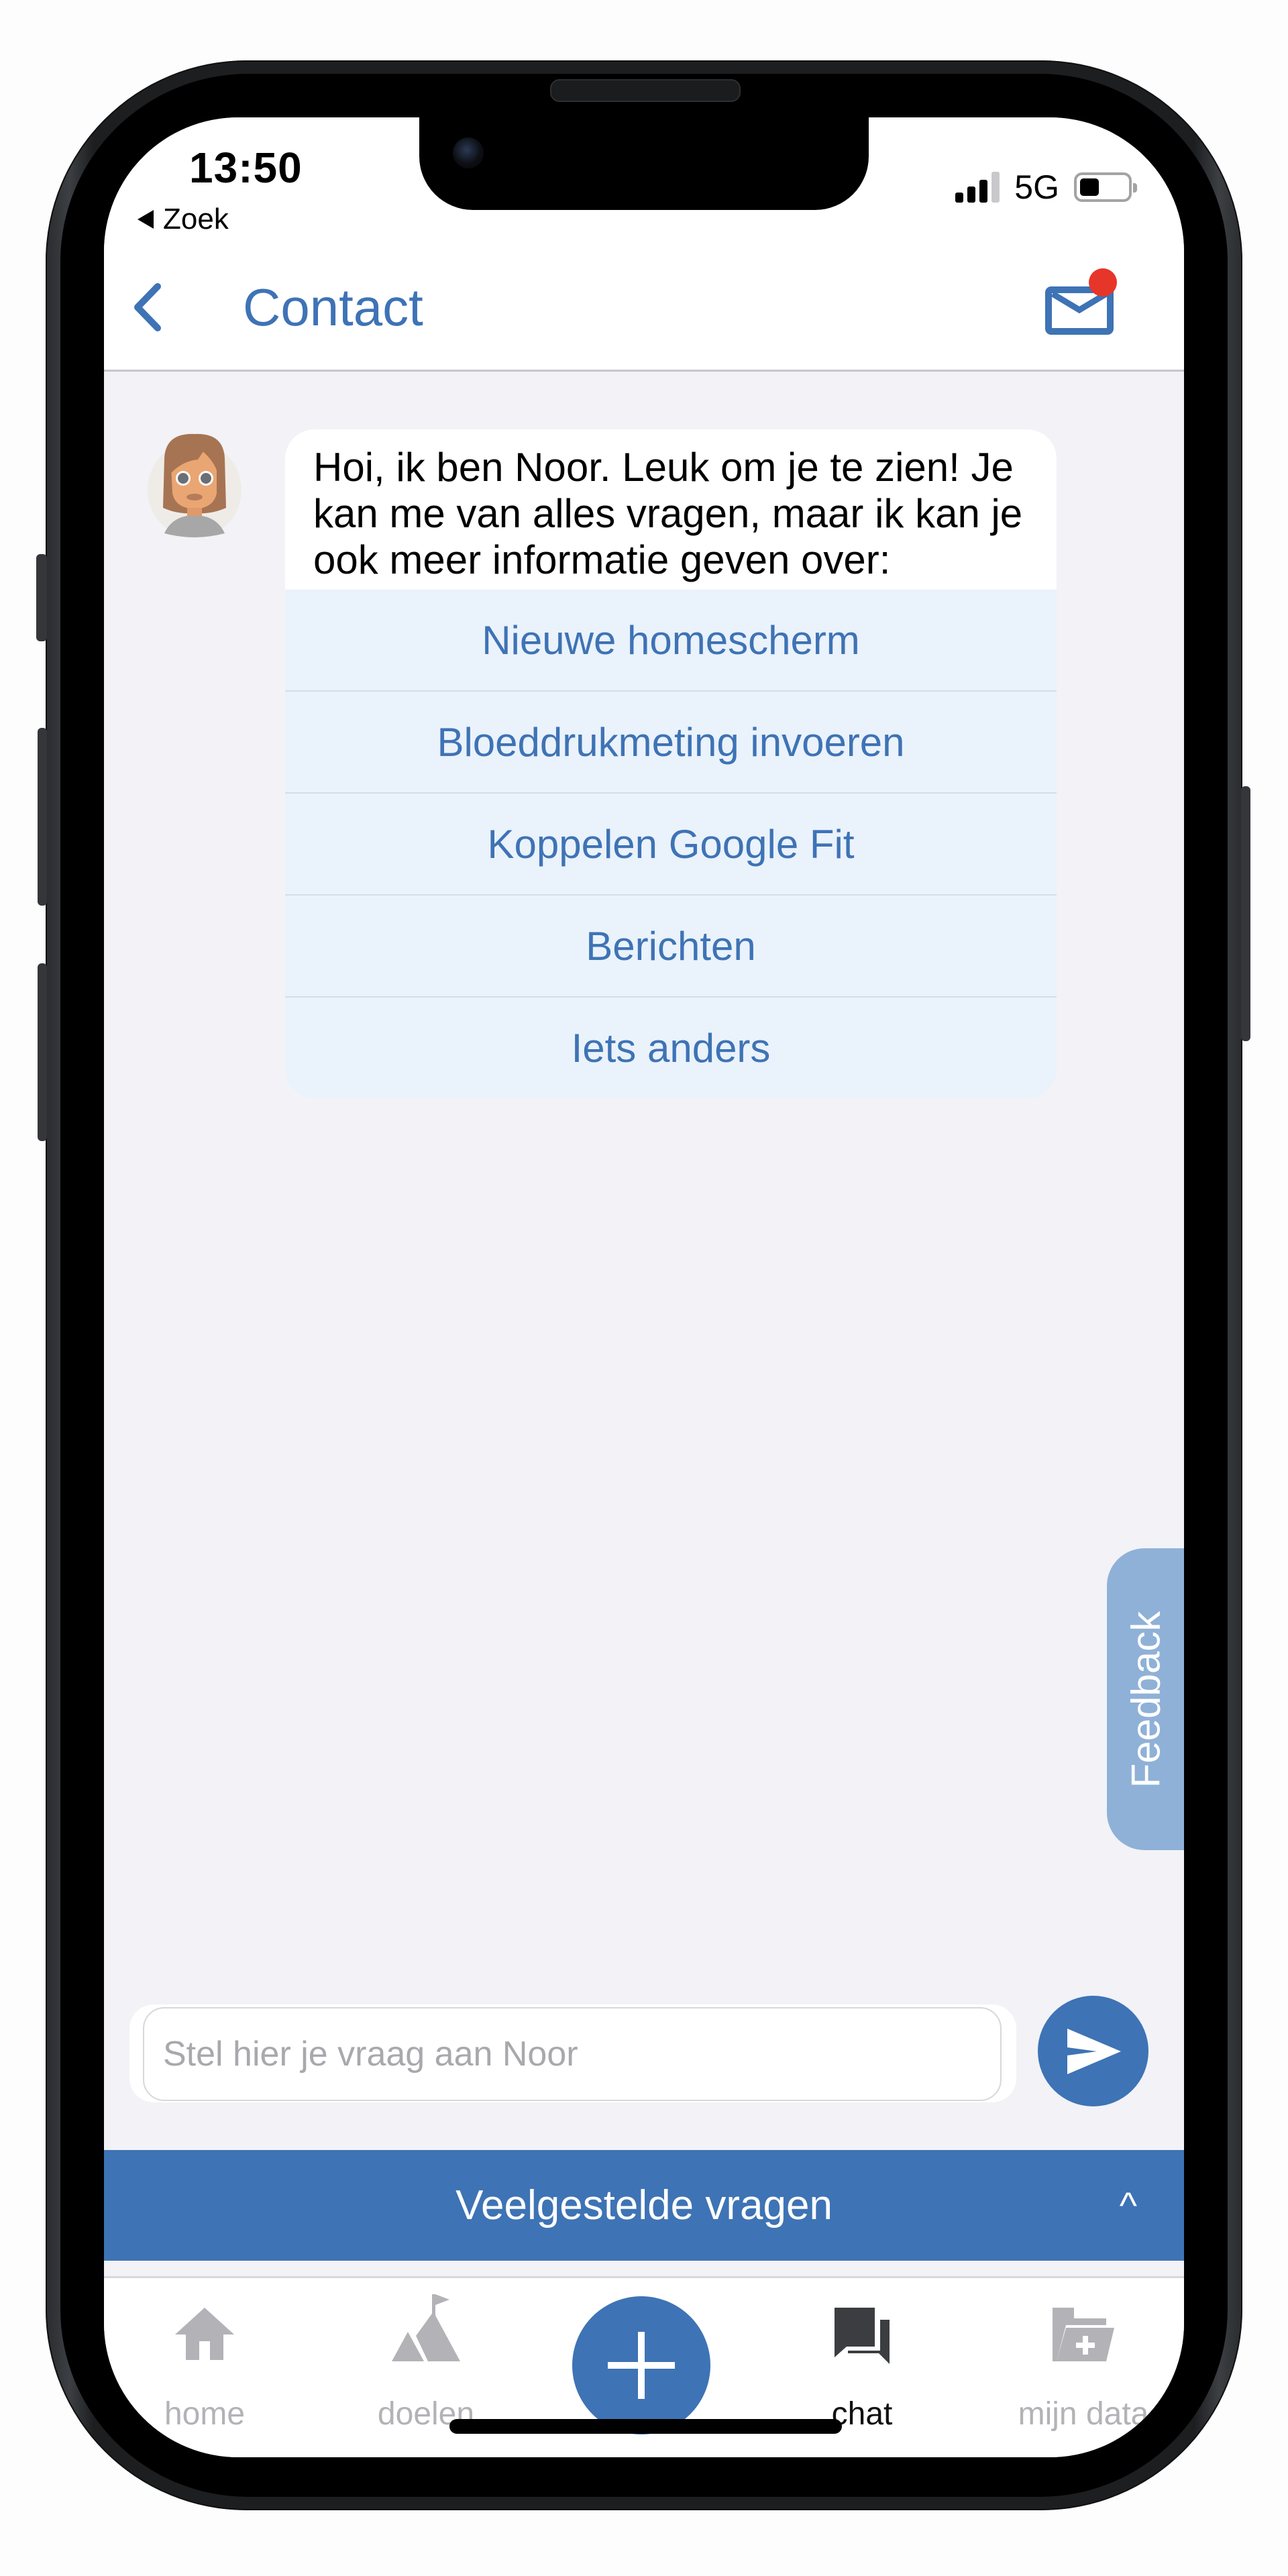 The width and height of the screenshot is (1288, 2576). What do you see at coordinates (205, 2414) in the screenshot?
I see `tab-home-label: home` at bounding box center [205, 2414].